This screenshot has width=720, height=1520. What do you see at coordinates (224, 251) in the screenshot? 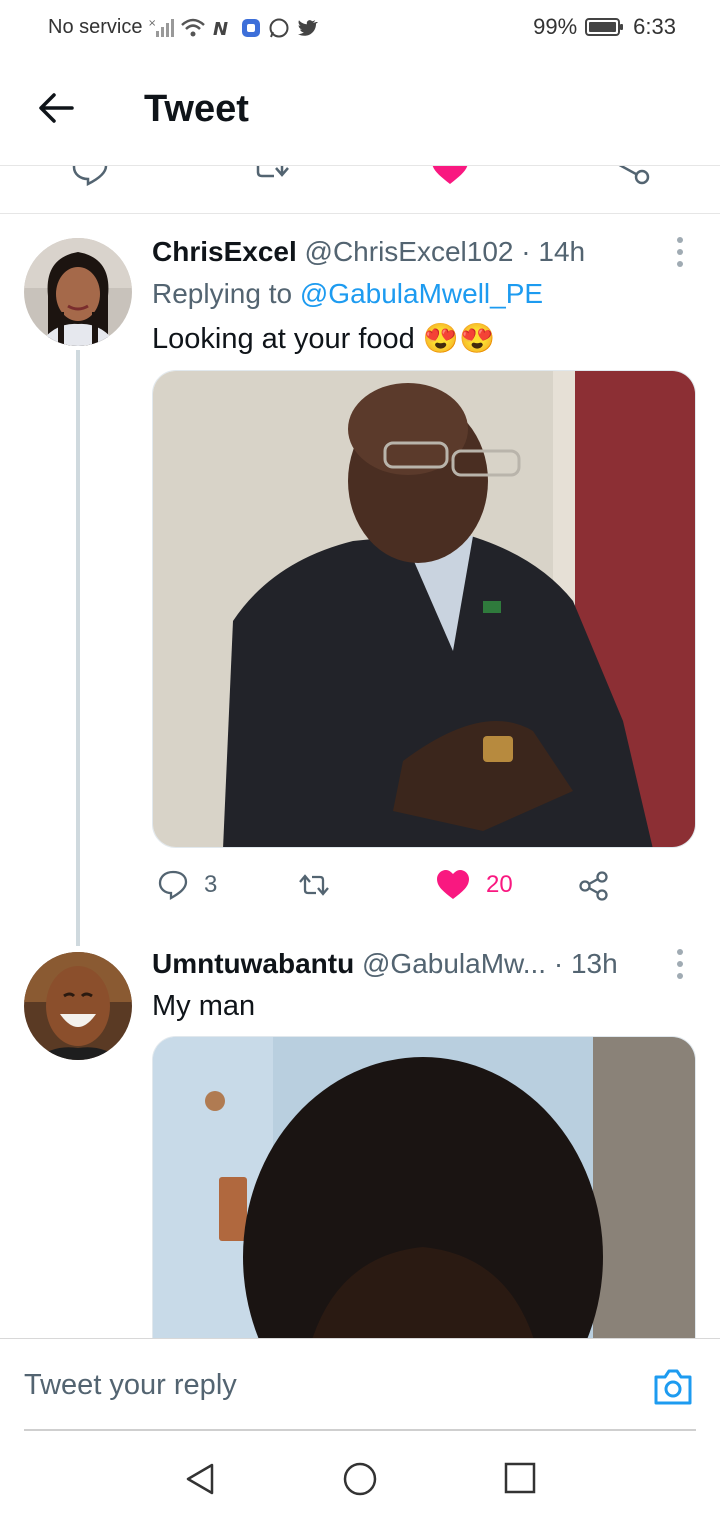
I see `display-name: ChrisExcel` at bounding box center [224, 251].